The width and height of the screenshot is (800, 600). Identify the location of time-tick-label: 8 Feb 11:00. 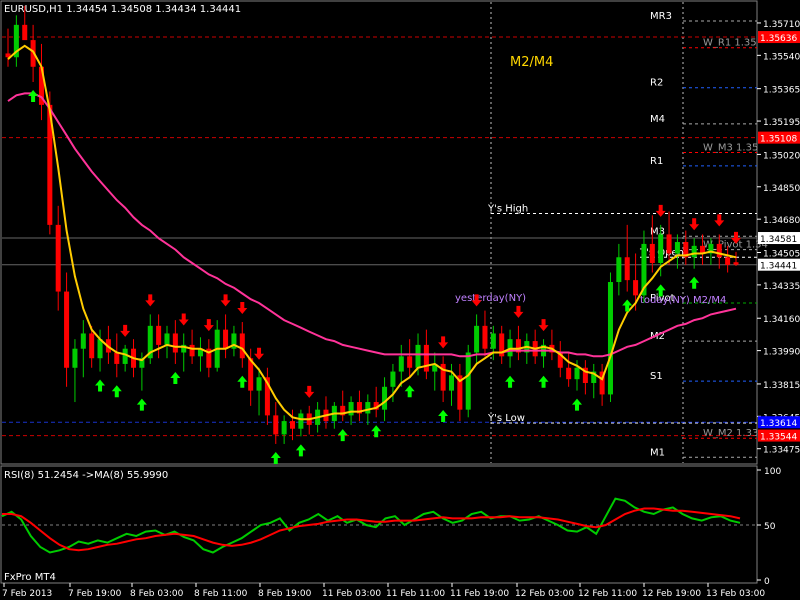
(221, 594).